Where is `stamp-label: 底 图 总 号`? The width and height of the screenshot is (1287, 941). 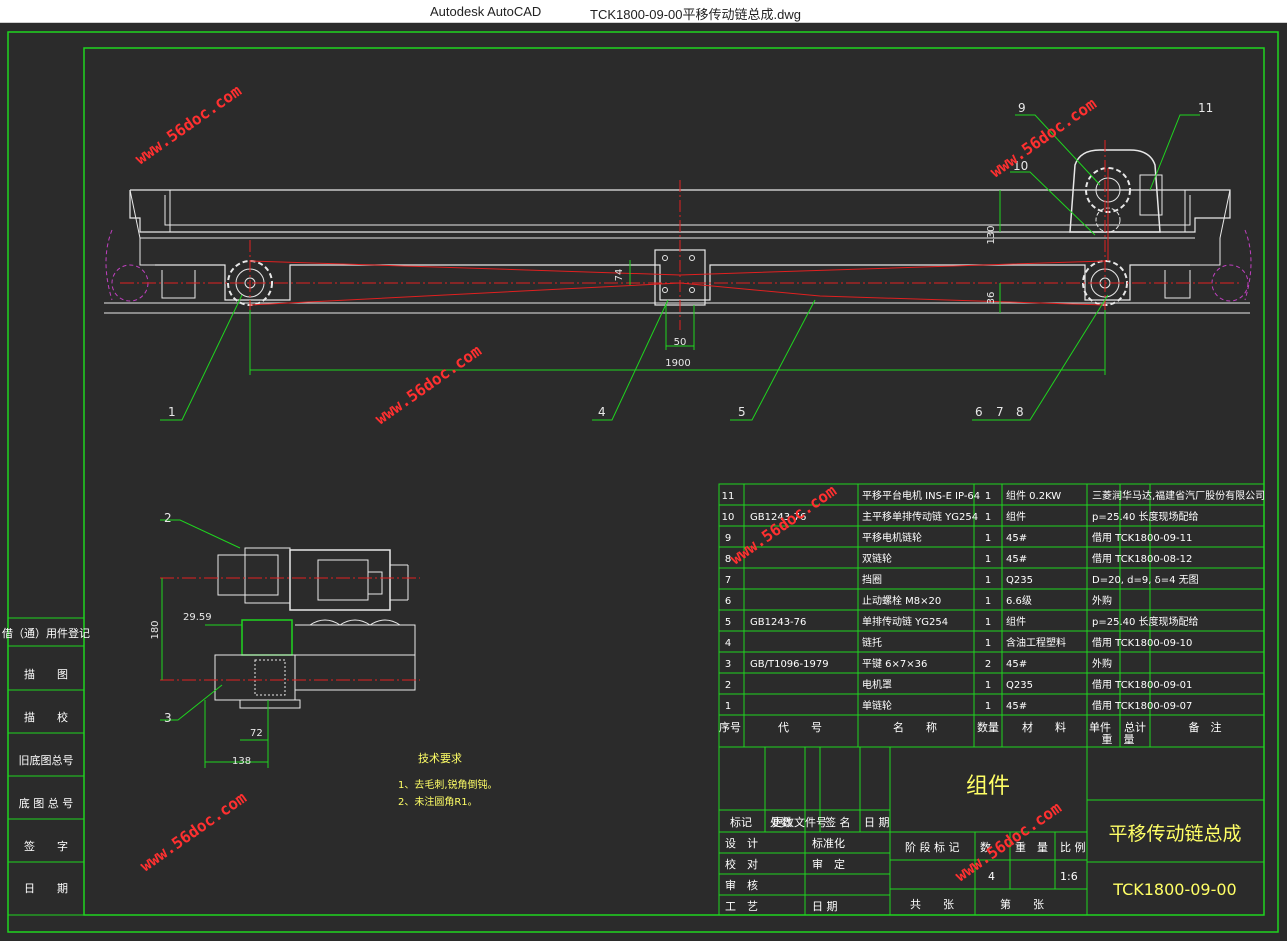
stamp-label: 底 图 总 号 is located at coordinates (46, 803).